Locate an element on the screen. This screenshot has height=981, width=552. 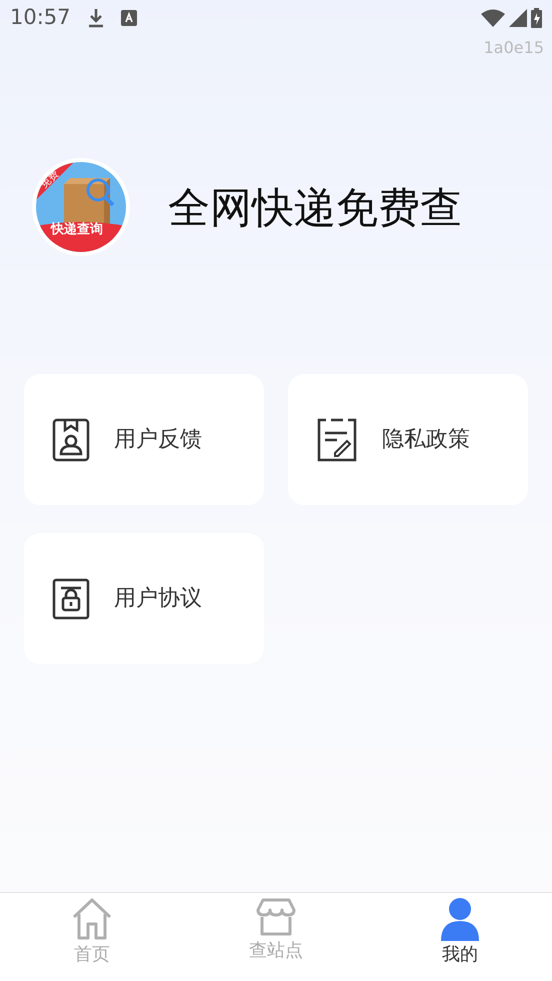
app-title: 全网快递免费查 is located at coordinates (315, 208).